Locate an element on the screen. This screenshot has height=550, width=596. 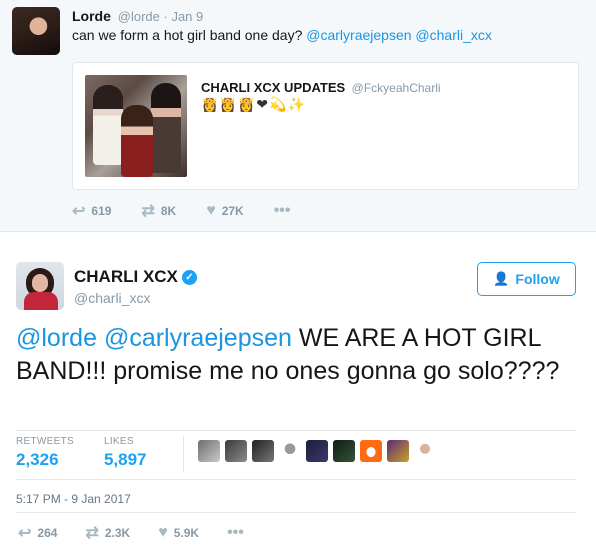
like-count: 5.9K is located at coordinates (186, 533).